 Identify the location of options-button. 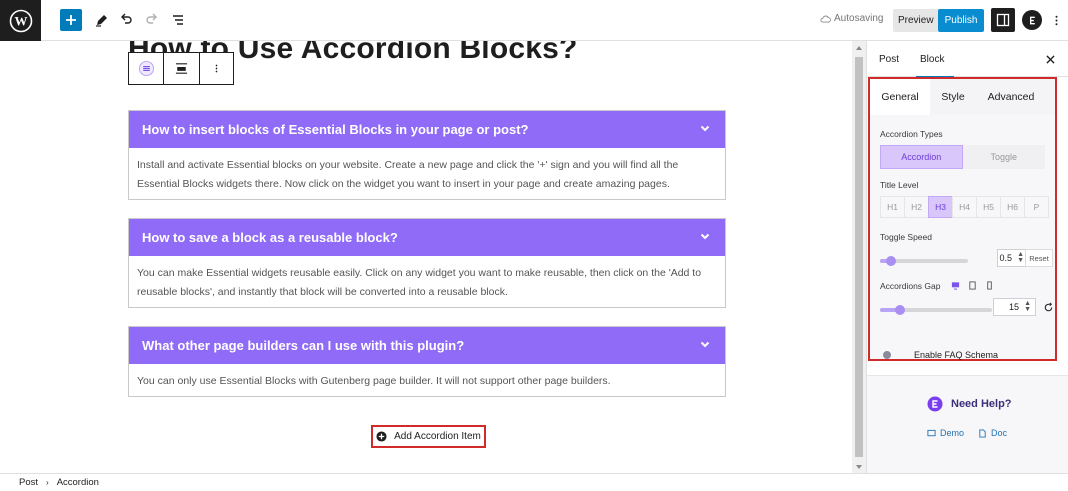
(1056, 20).